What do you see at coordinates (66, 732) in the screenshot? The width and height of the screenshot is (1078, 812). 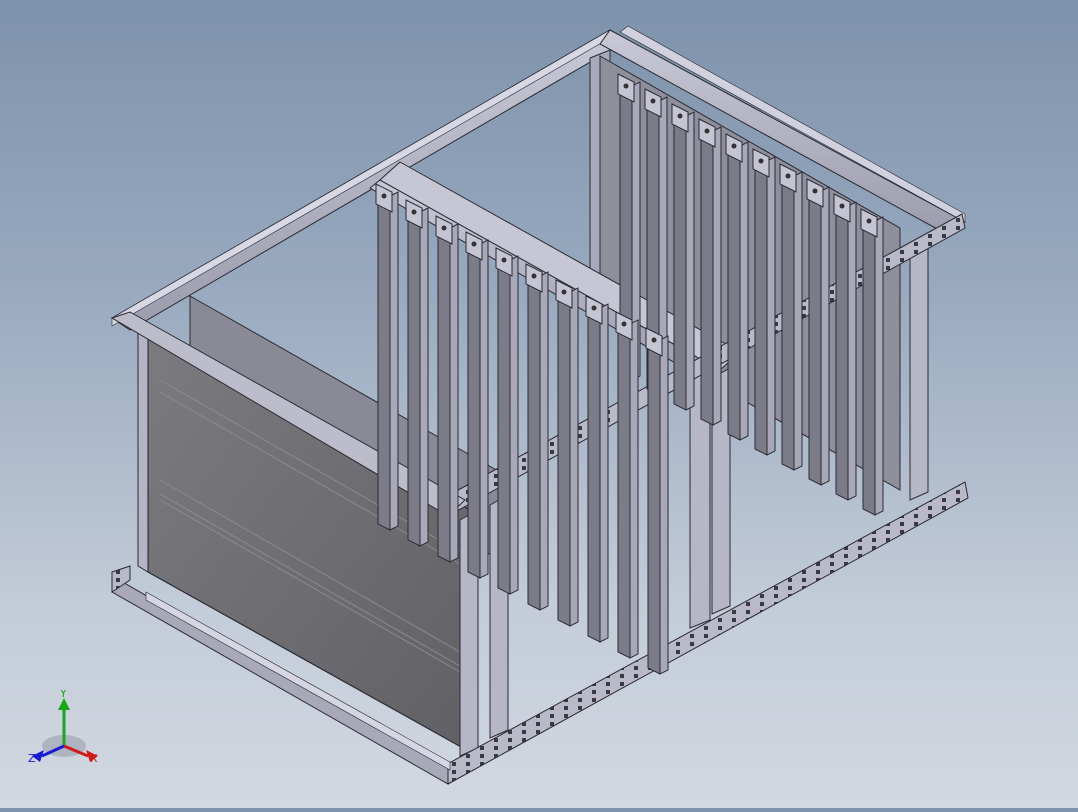 I see `orientation-triad: Y X Z` at bounding box center [66, 732].